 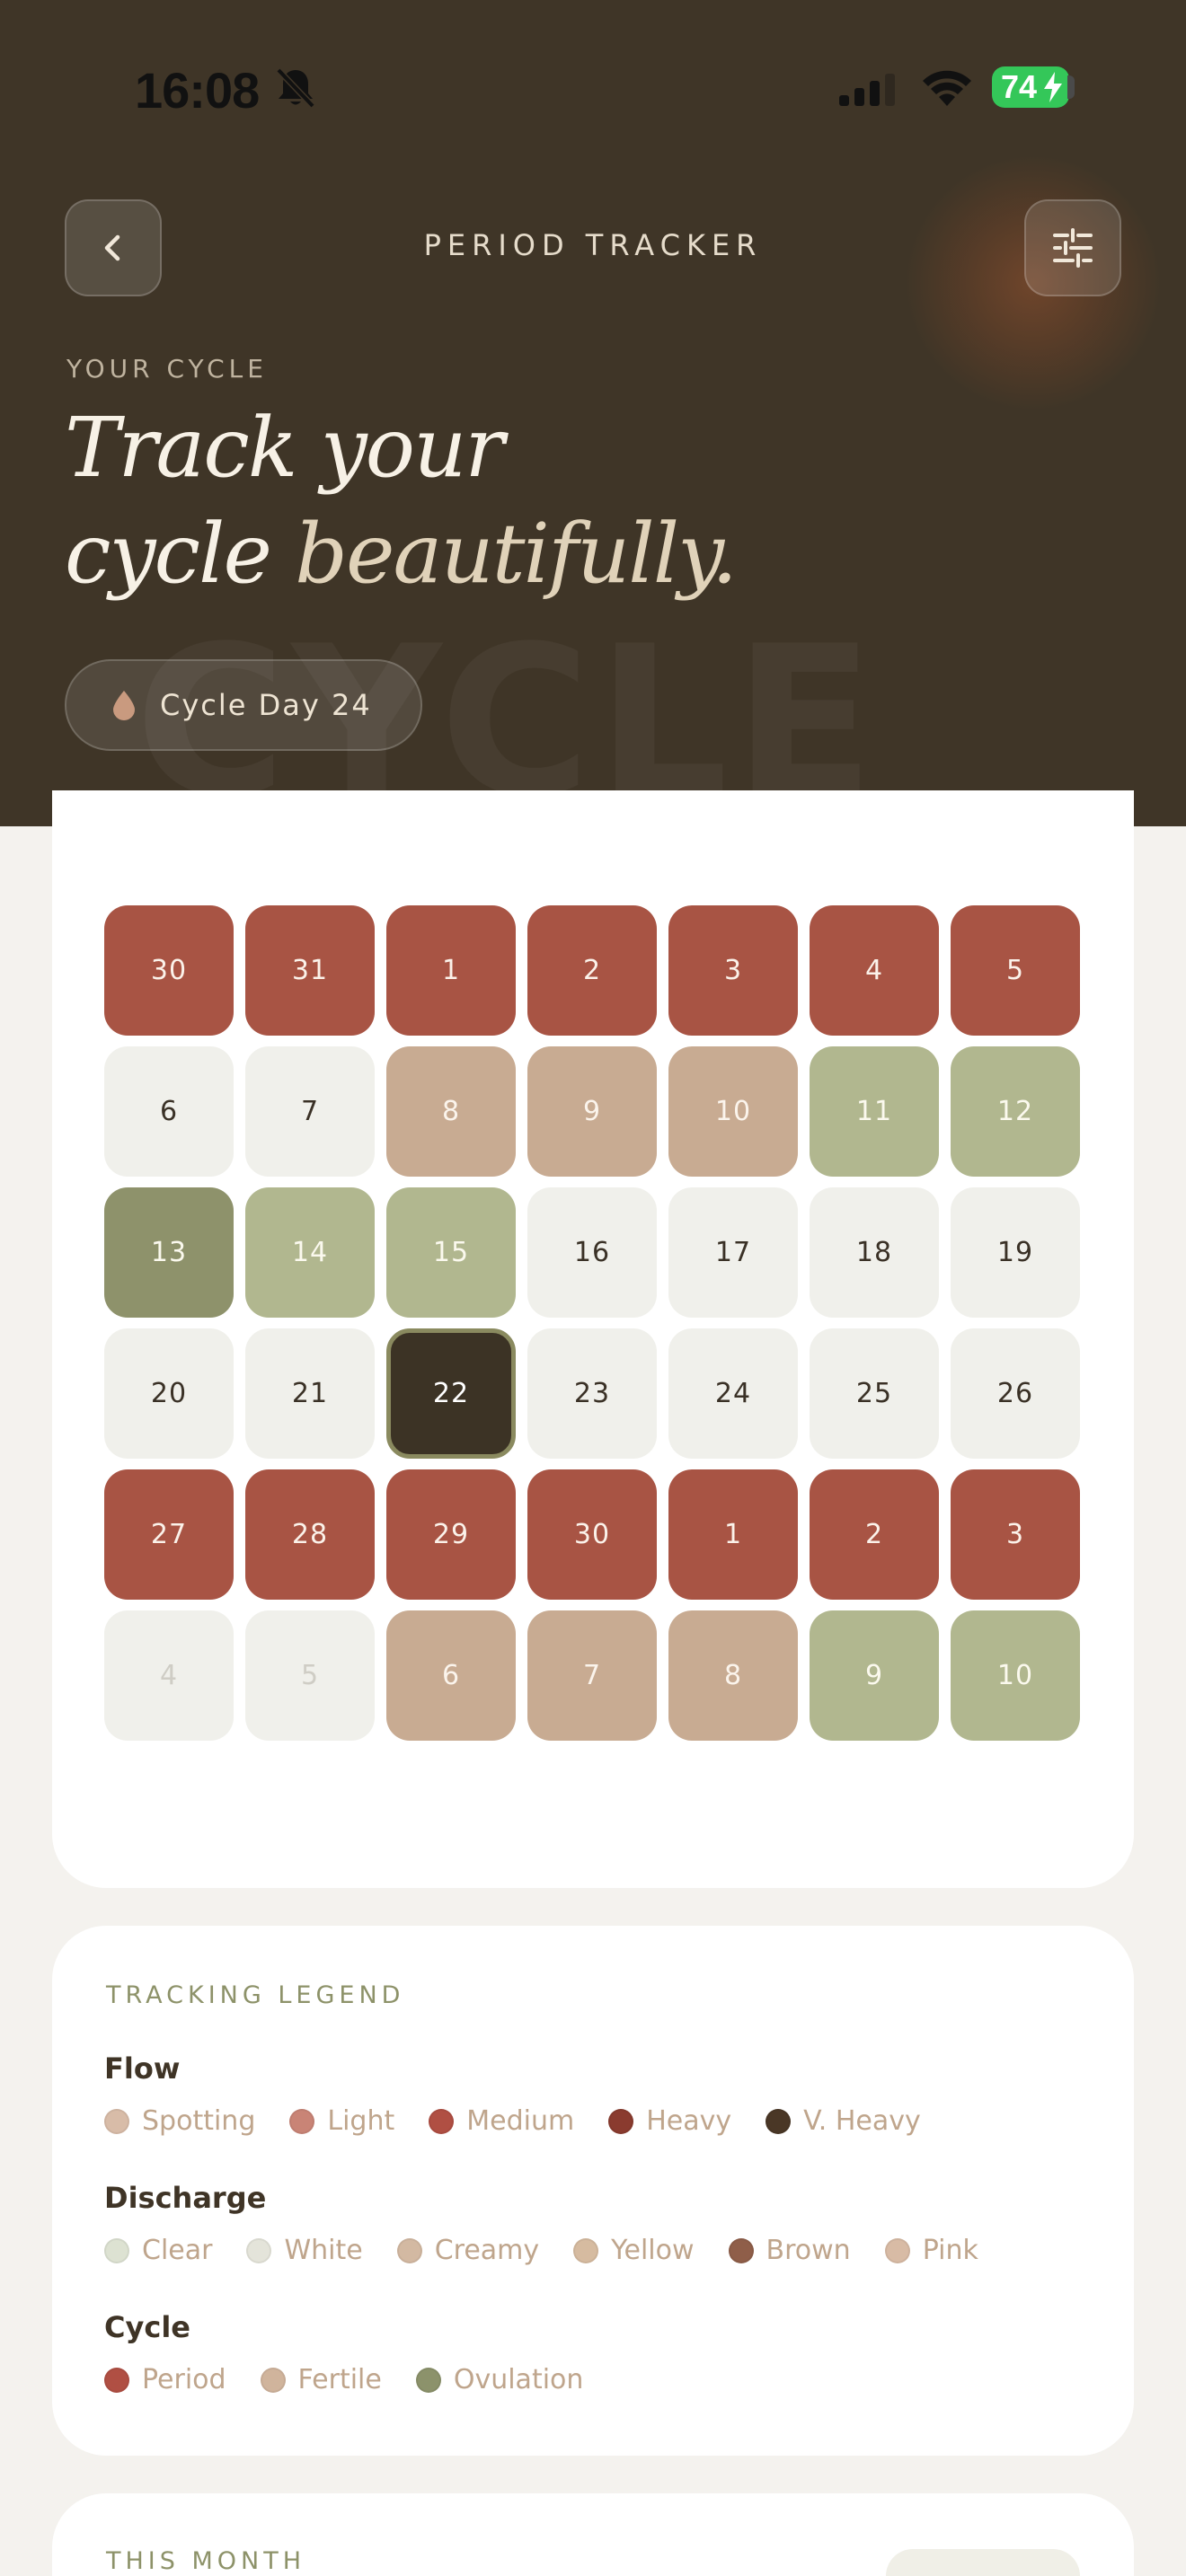 I want to click on calendar-day: 11, so click(x=874, y=1111).